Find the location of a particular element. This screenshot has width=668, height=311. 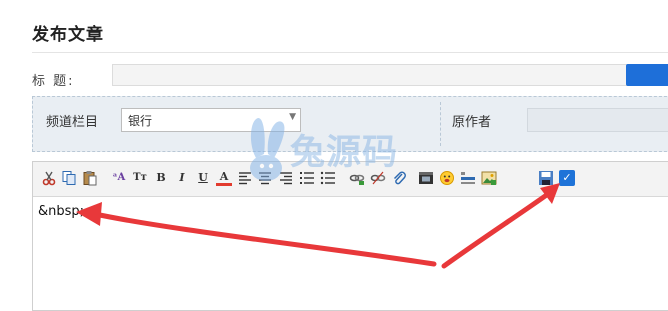

author-input is located at coordinates (597, 120).